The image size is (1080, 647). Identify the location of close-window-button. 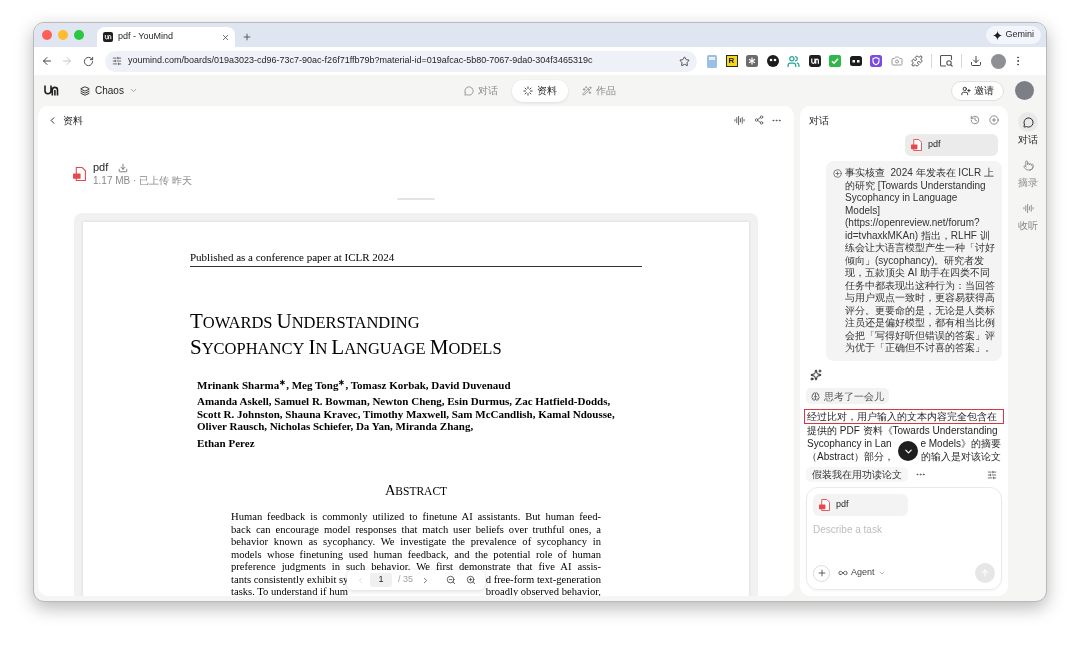
(47, 35).